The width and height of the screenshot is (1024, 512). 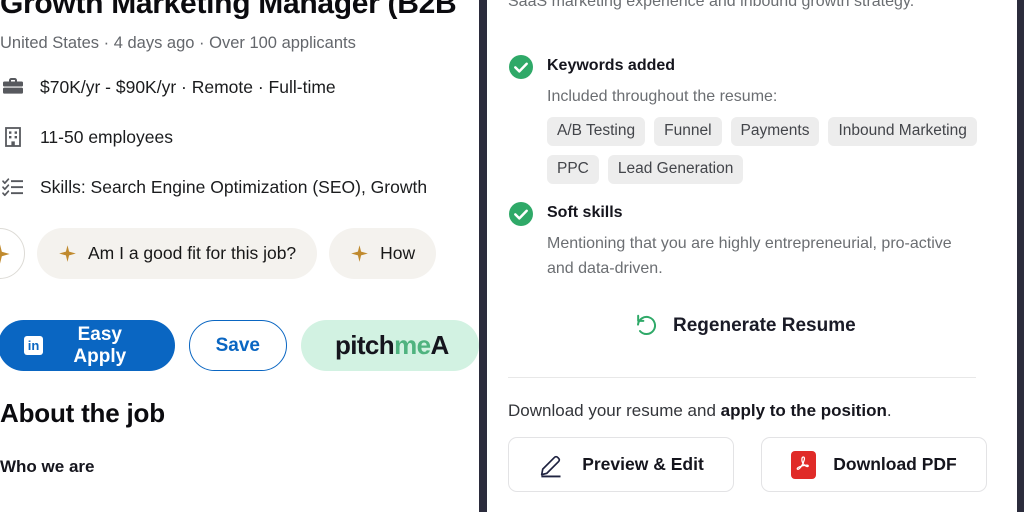 What do you see at coordinates (596, 131) in the screenshot?
I see `keyword-chip: A/B Testing` at bounding box center [596, 131].